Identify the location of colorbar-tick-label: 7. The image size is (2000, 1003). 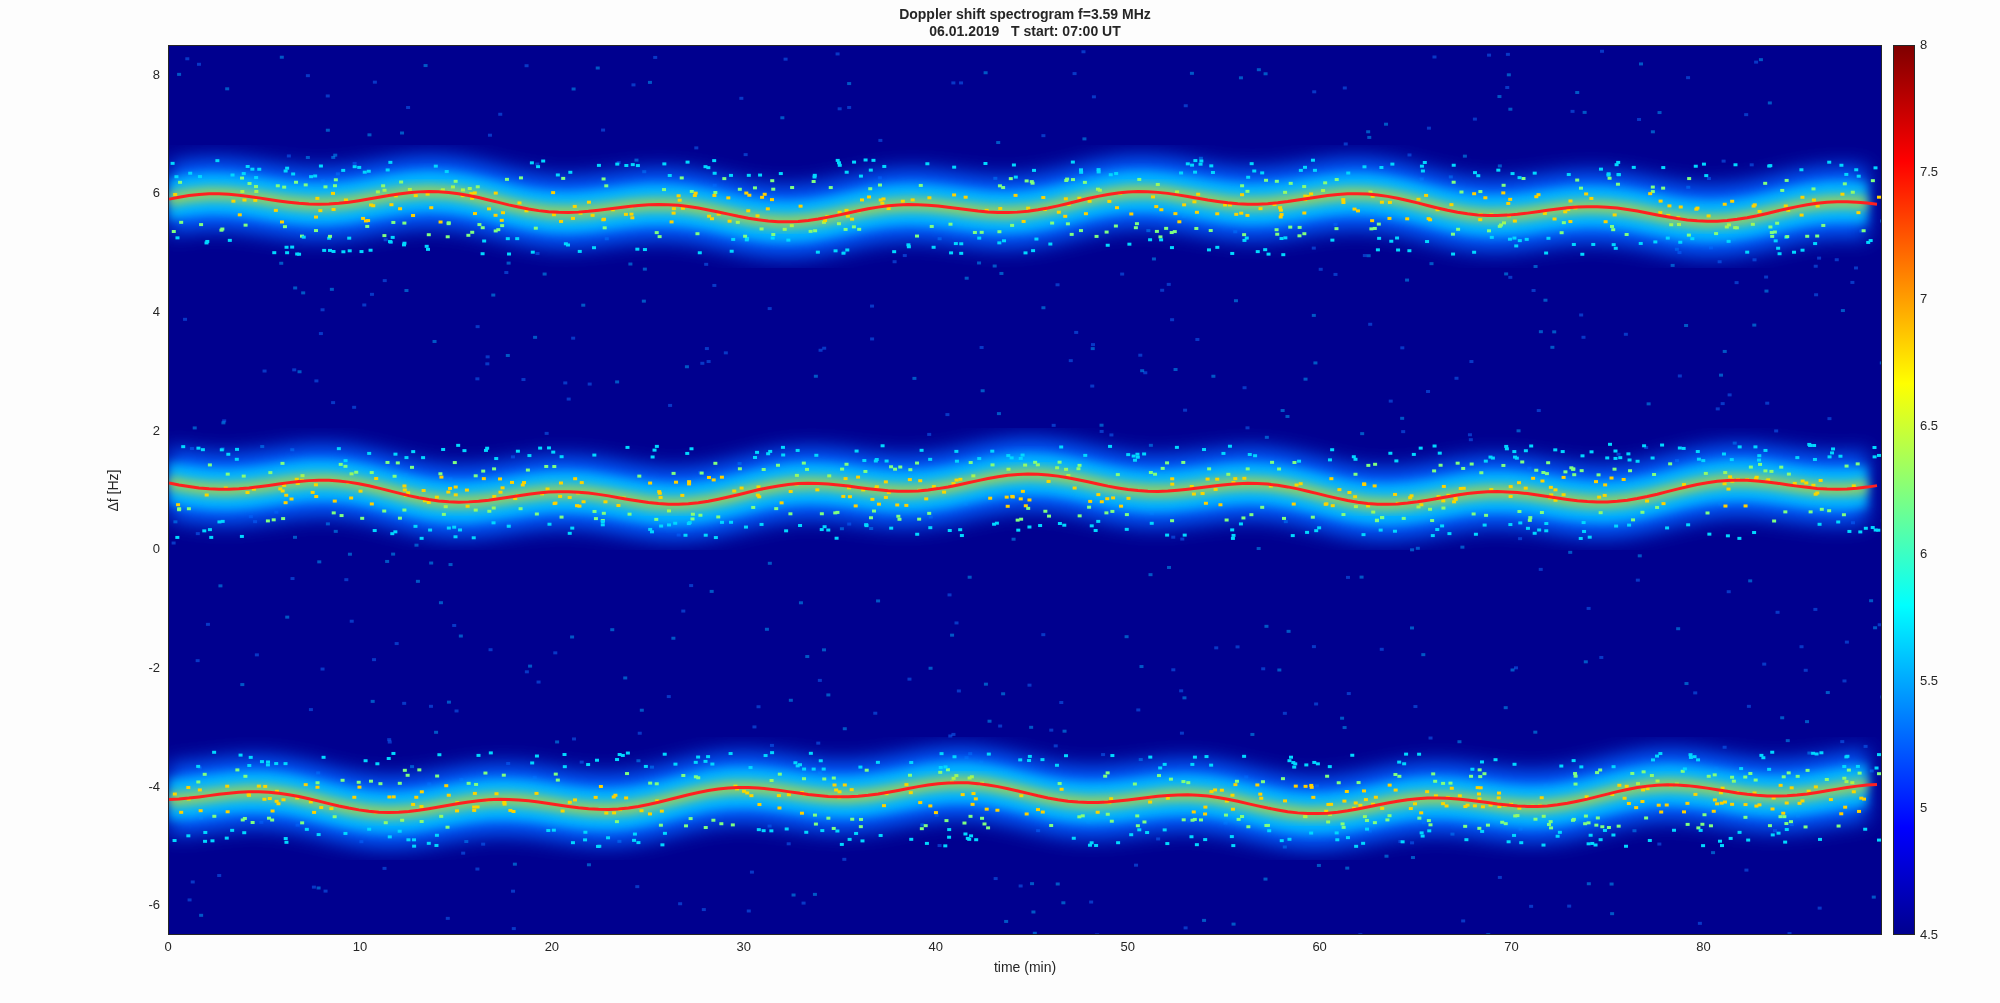
(1924, 299).